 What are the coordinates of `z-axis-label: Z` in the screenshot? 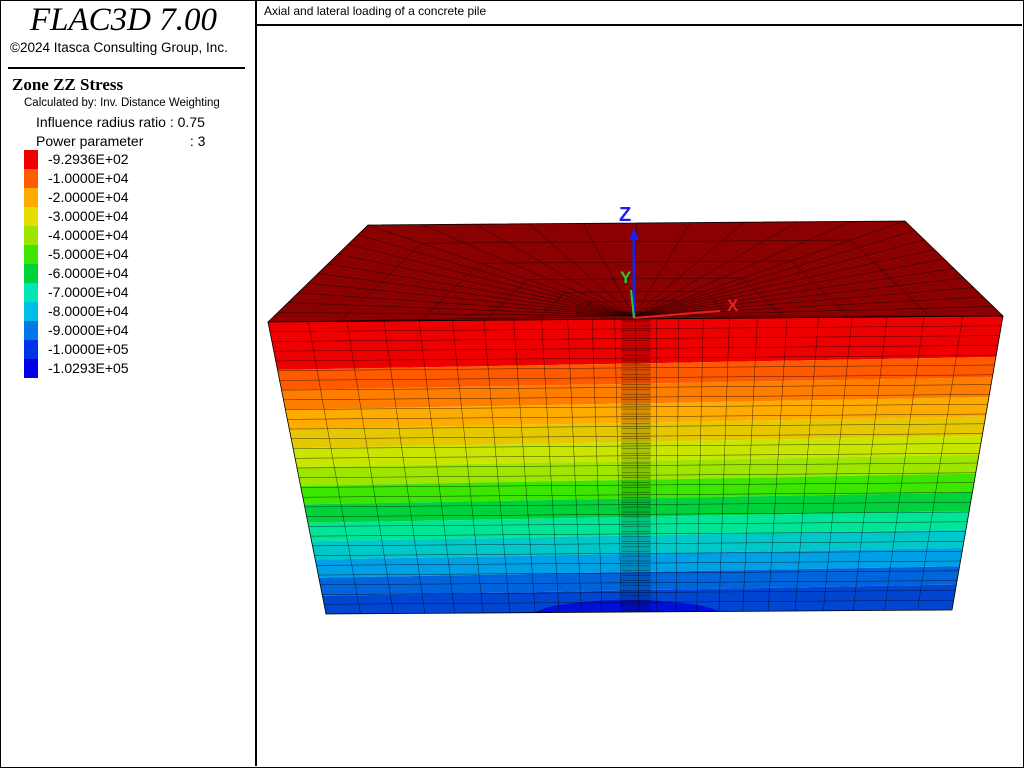 It's located at (625, 215).